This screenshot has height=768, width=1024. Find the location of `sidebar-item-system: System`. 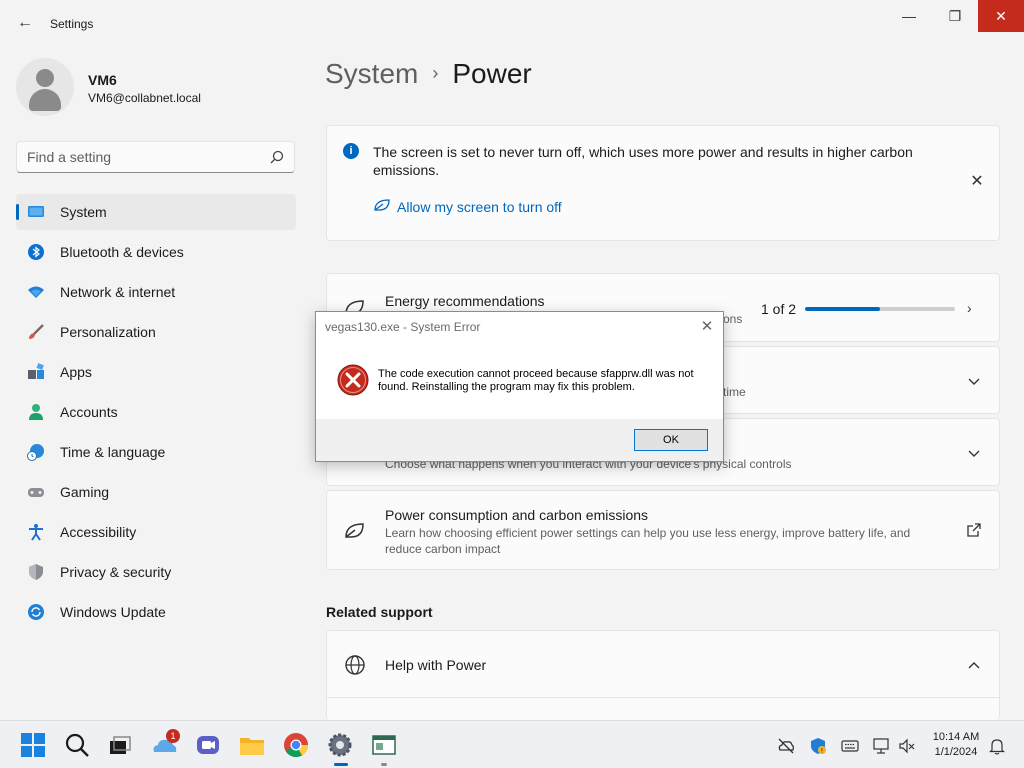

sidebar-item-system: System is located at coordinates (156, 212).